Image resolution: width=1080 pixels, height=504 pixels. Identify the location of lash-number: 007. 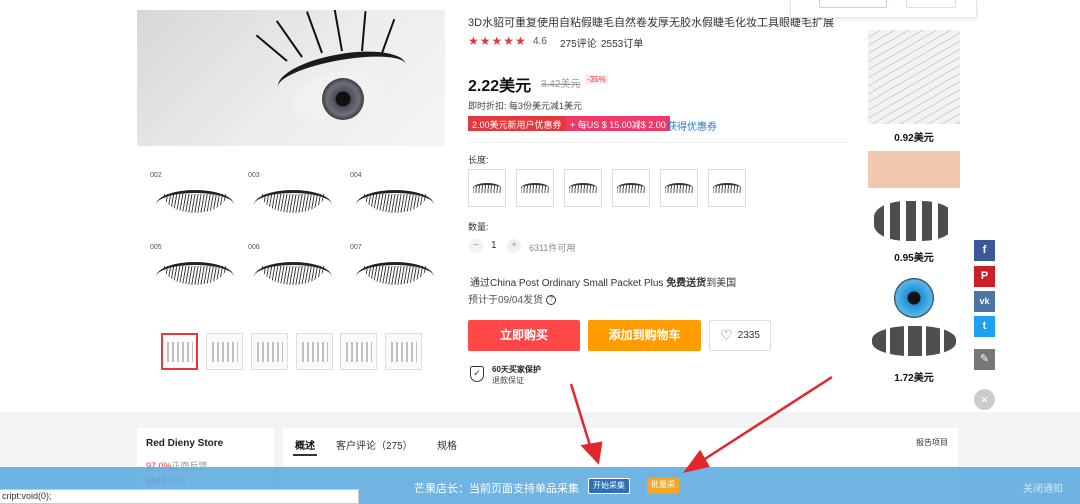
(356, 247).